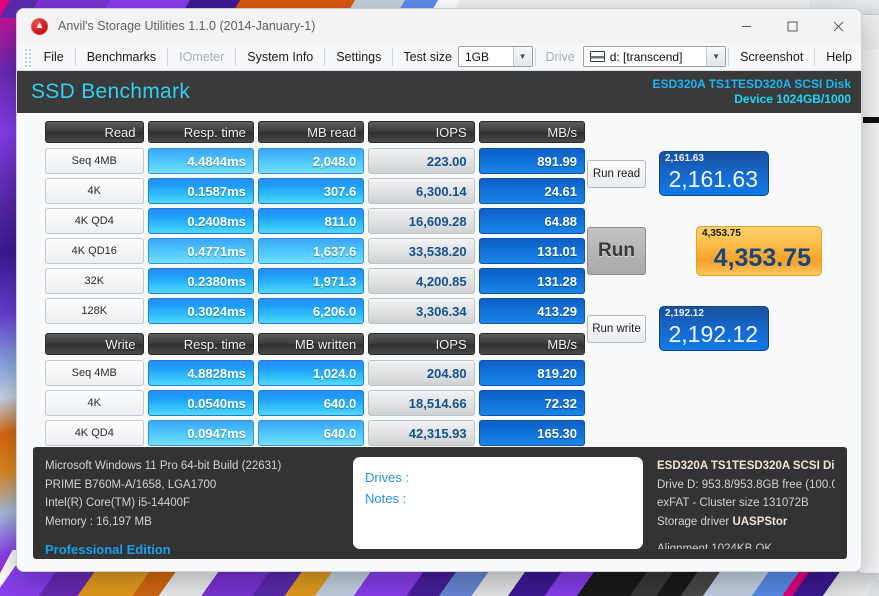  I want to click on row-label: 32K, so click(94, 281).